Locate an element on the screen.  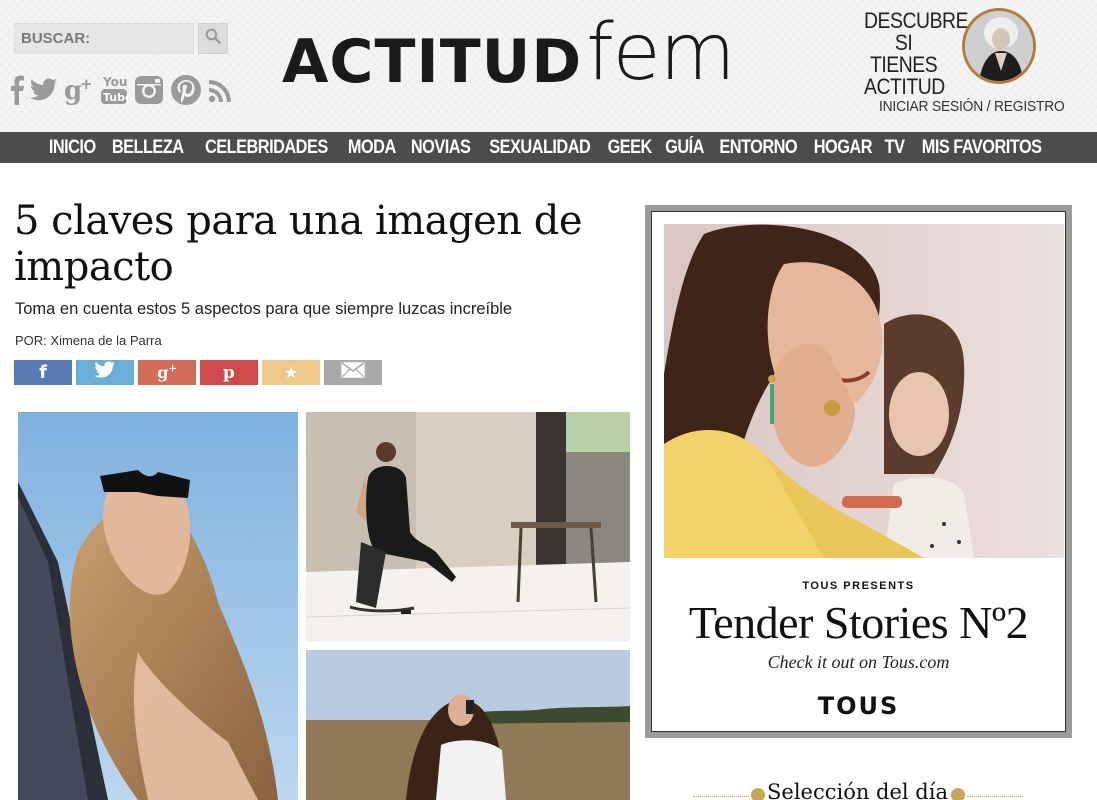
star-icon: ★ is located at coordinates (291, 372).